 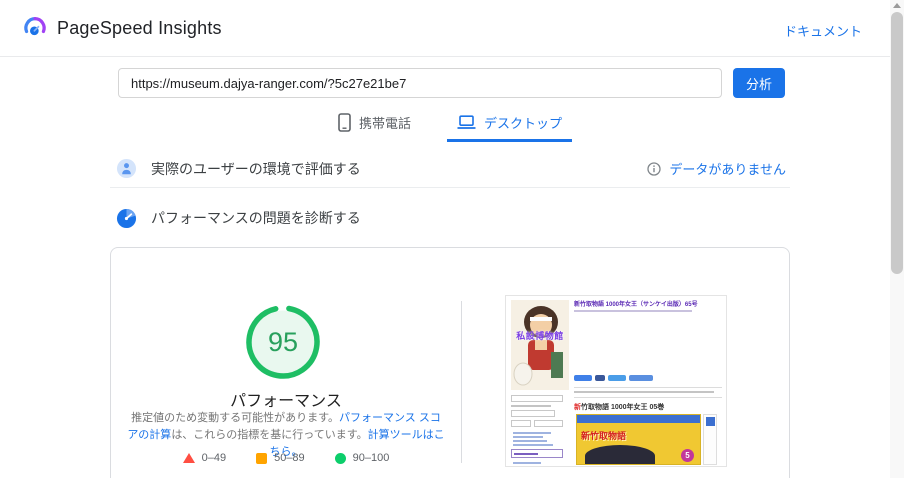 I want to click on legend-average-range: 50–89, so click(x=289, y=458).